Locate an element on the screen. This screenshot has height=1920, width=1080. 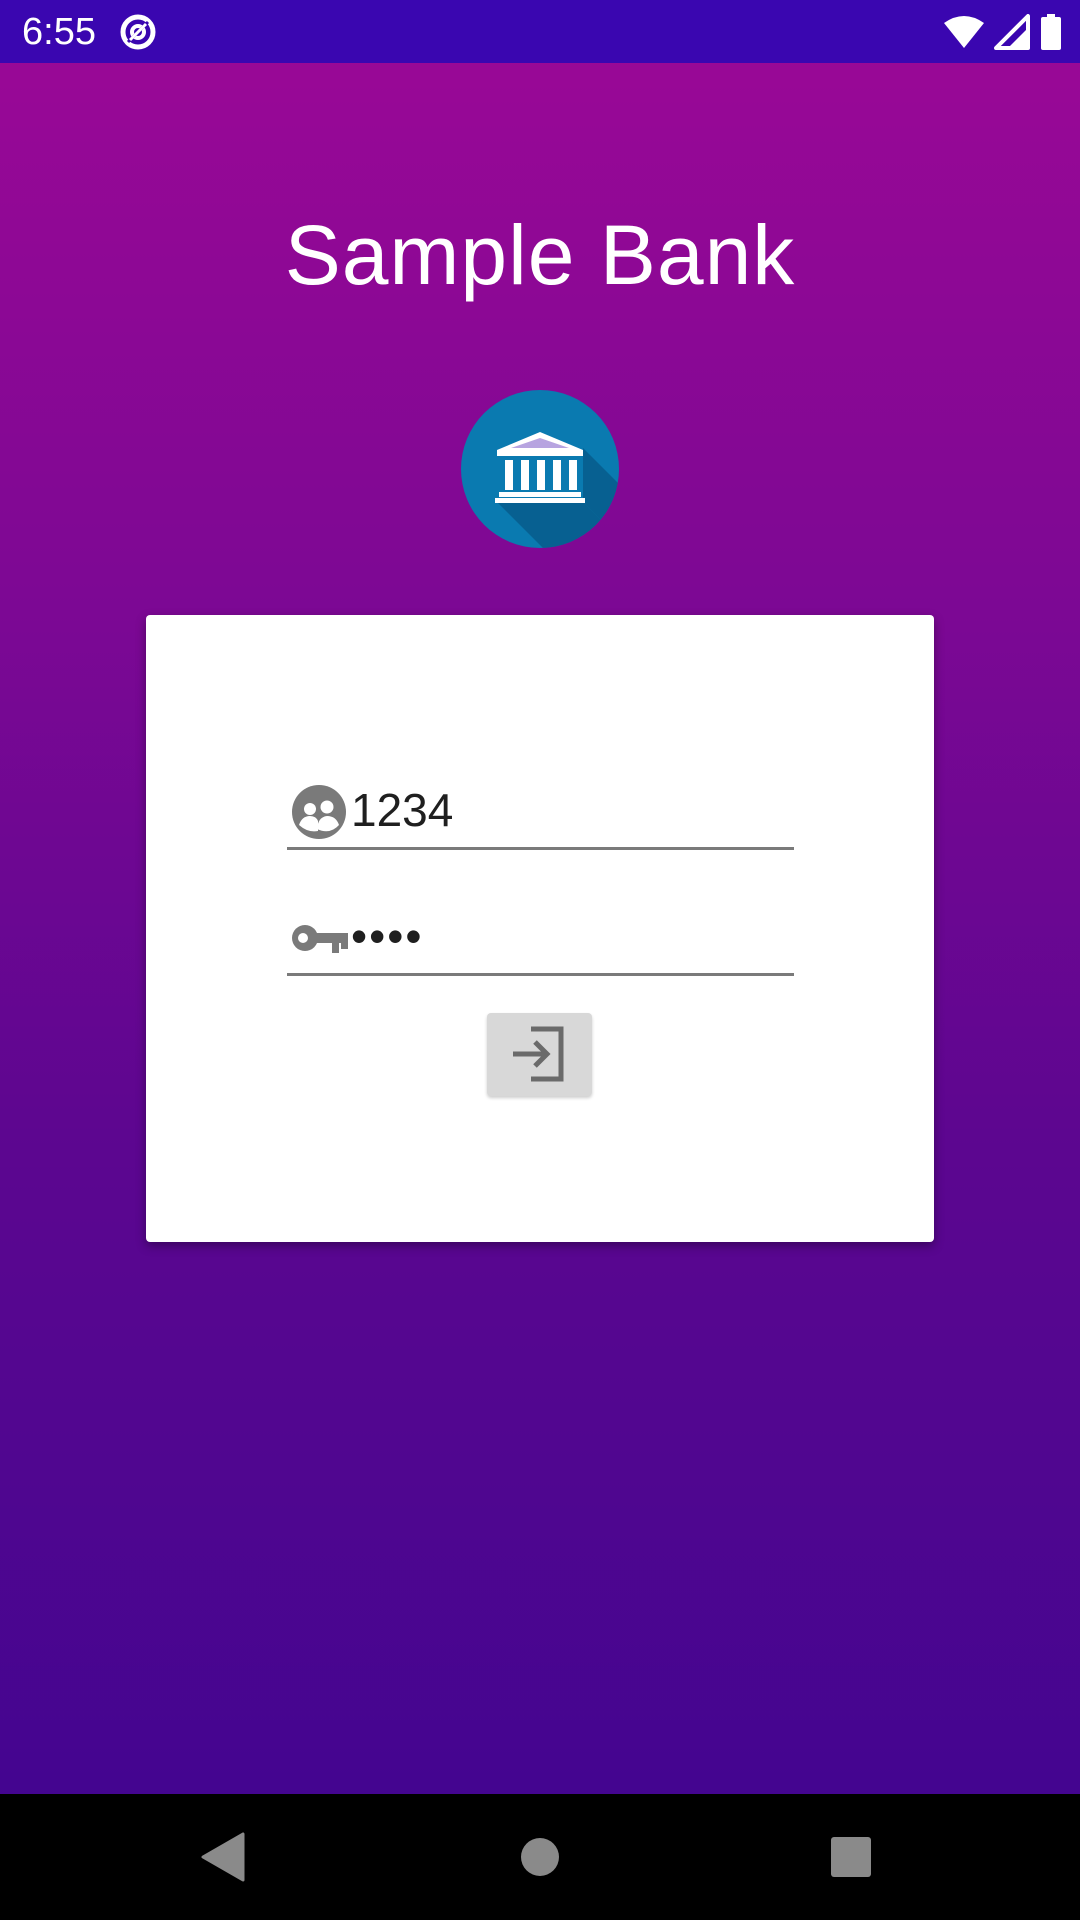
signal-icon is located at coordinates (1012, 32).